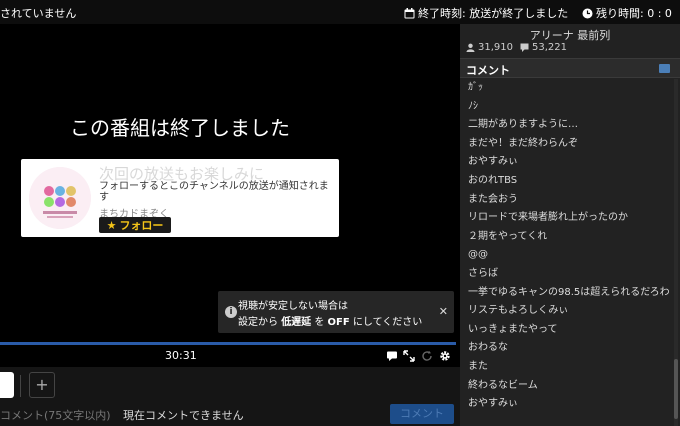 This screenshot has width=680, height=426. What do you see at coordinates (676, 252) in the screenshot?
I see `comment-scrollbar` at bounding box center [676, 252].